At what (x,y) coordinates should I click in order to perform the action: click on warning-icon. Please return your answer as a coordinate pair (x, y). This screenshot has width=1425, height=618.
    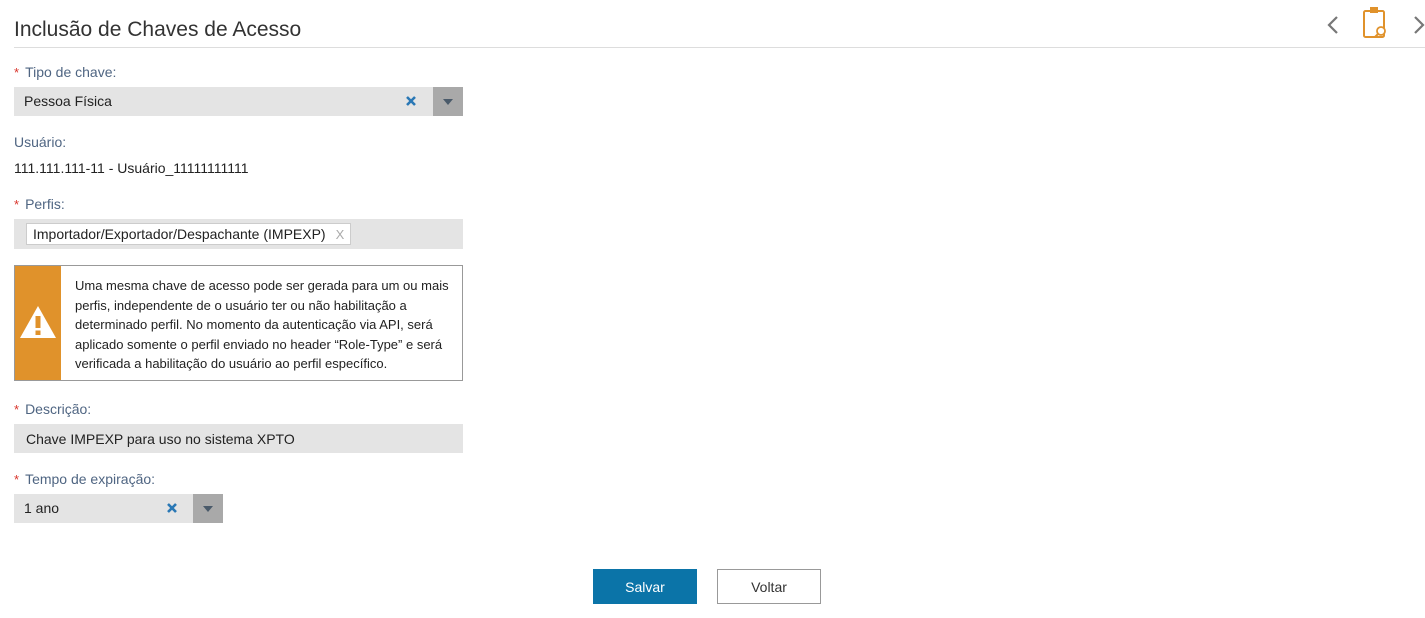
    Looking at the image, I should click on (38, 322).